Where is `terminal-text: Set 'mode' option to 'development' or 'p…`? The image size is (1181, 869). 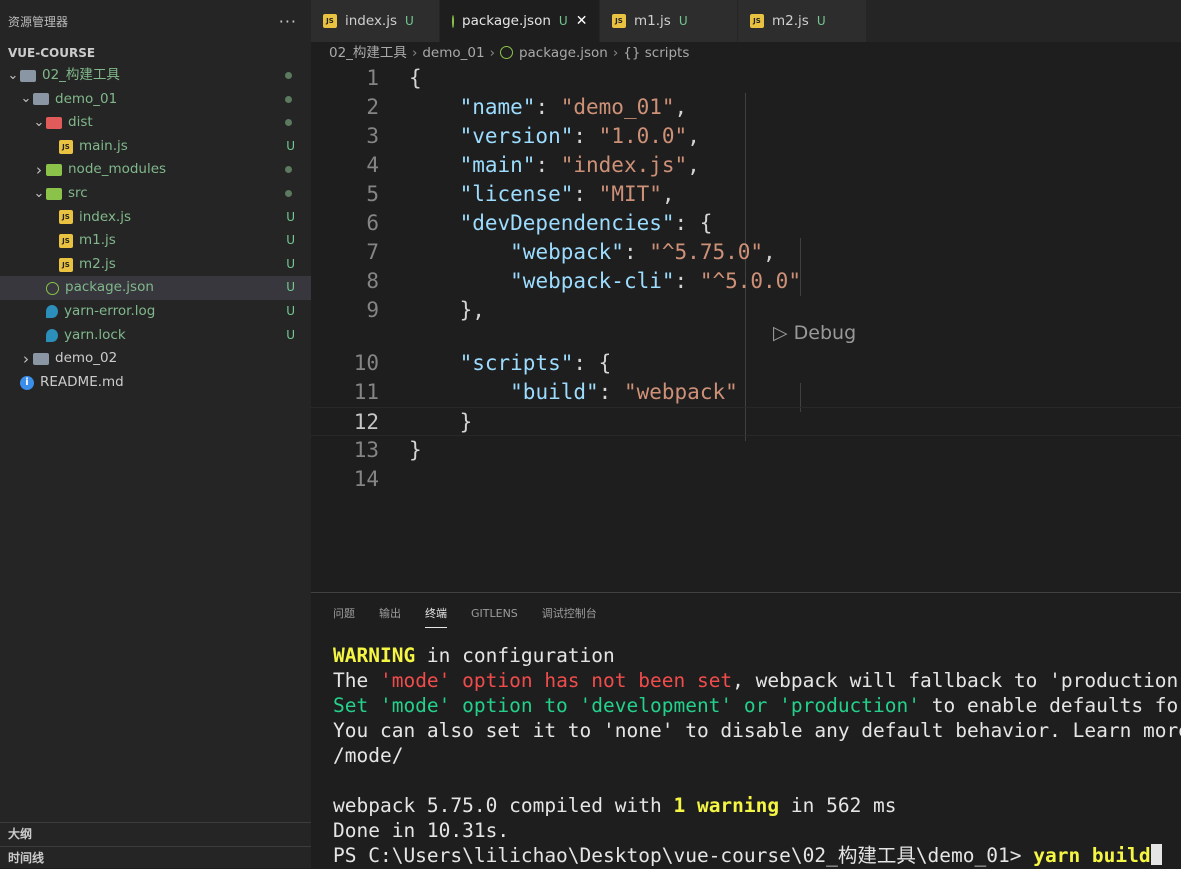
terminal-text: Set 'mode' option to 'development' or 'p… is located at coordinates (626, 705).